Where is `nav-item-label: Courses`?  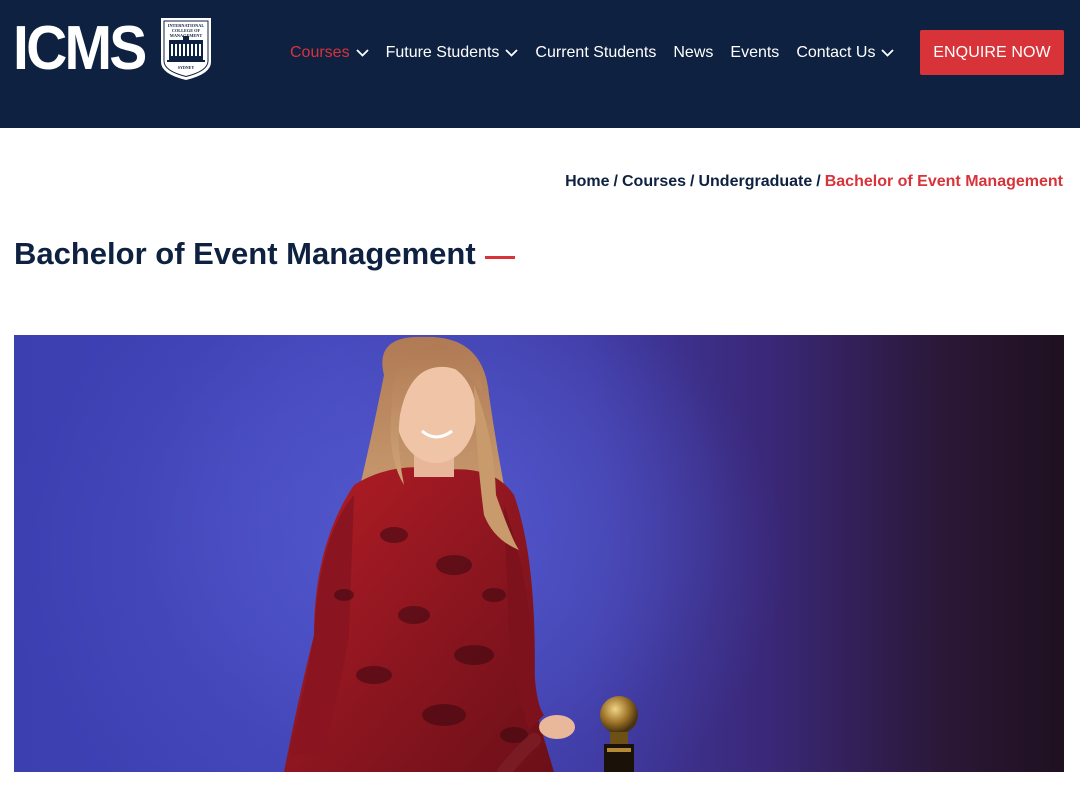 nav-item-label: Courses is located at coordinates (320, 52).